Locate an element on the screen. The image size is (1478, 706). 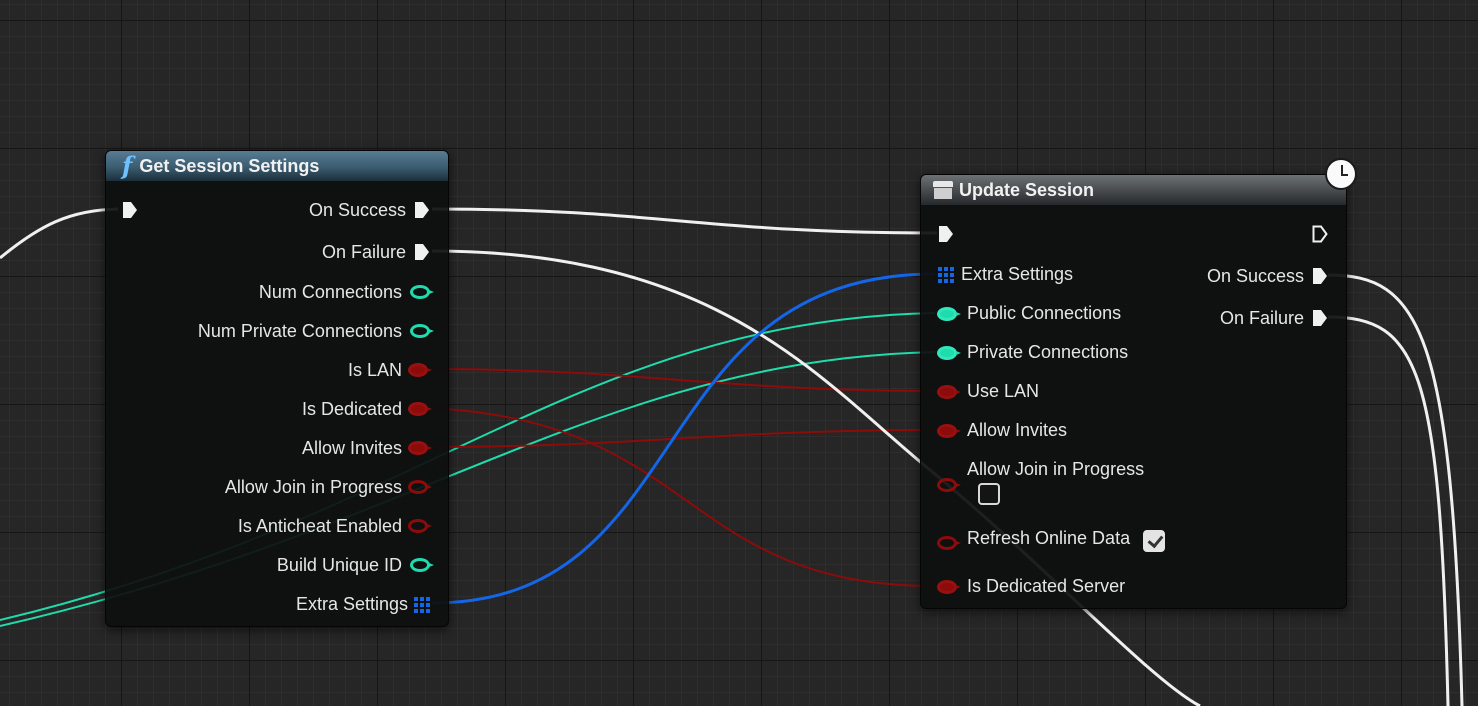
is-anticheat-enabled-pin is located at coordinates (420, 526).